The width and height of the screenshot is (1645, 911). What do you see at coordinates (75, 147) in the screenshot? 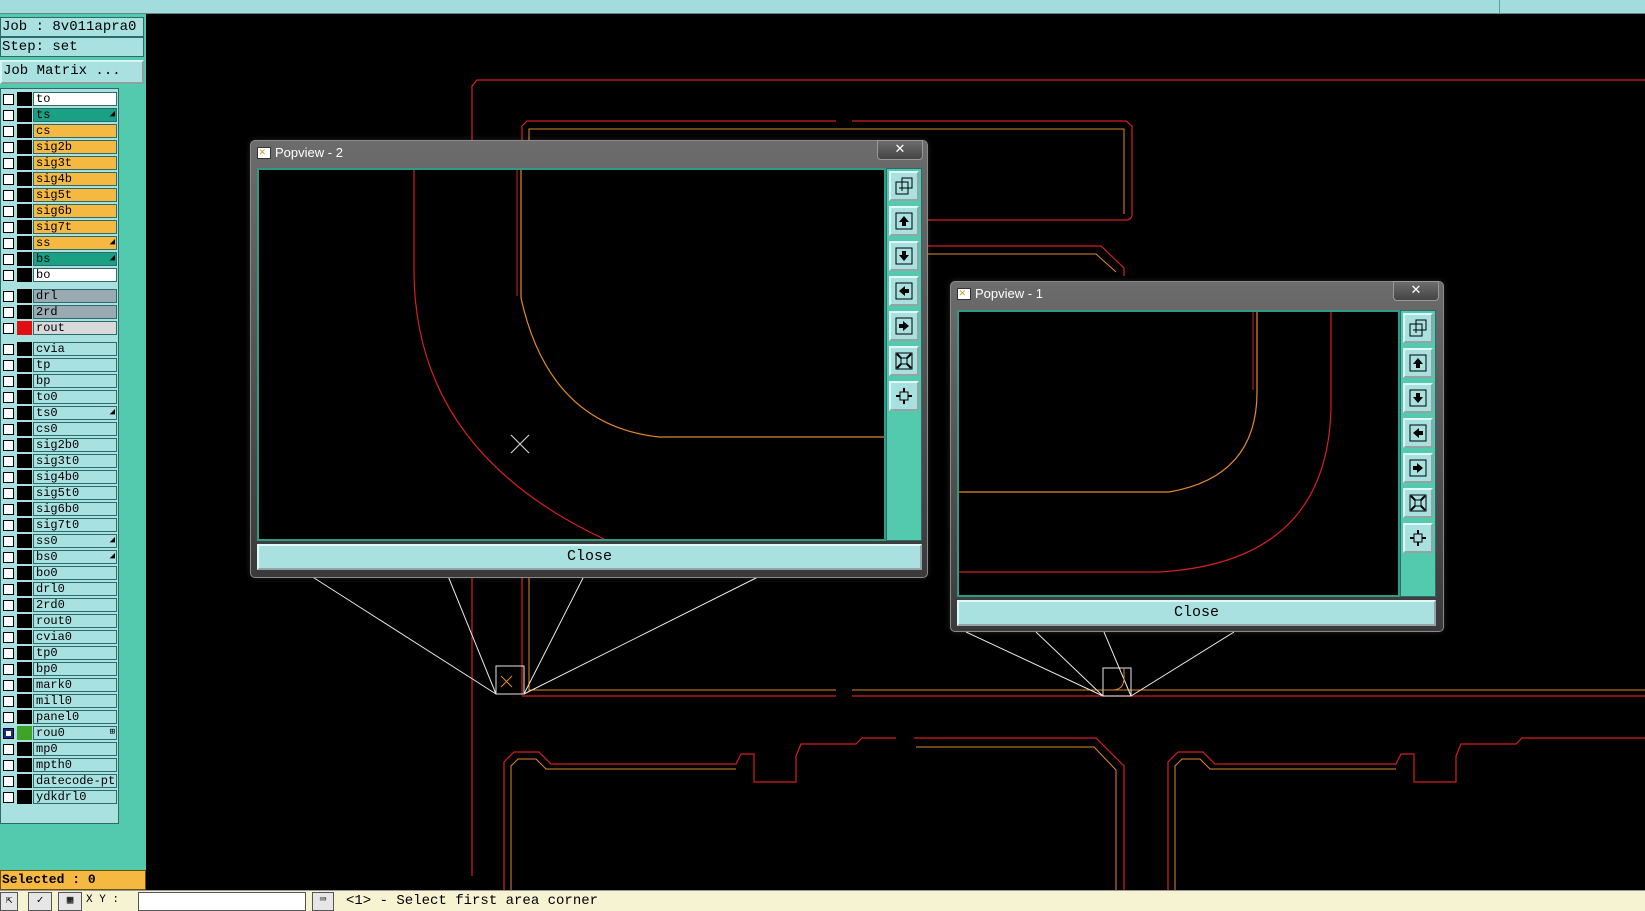
I see `layer-name: sig2b` at bounding box center [75, 147].